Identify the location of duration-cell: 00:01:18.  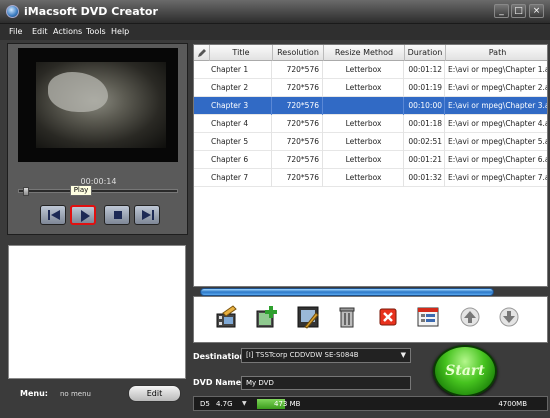
(425, 124).